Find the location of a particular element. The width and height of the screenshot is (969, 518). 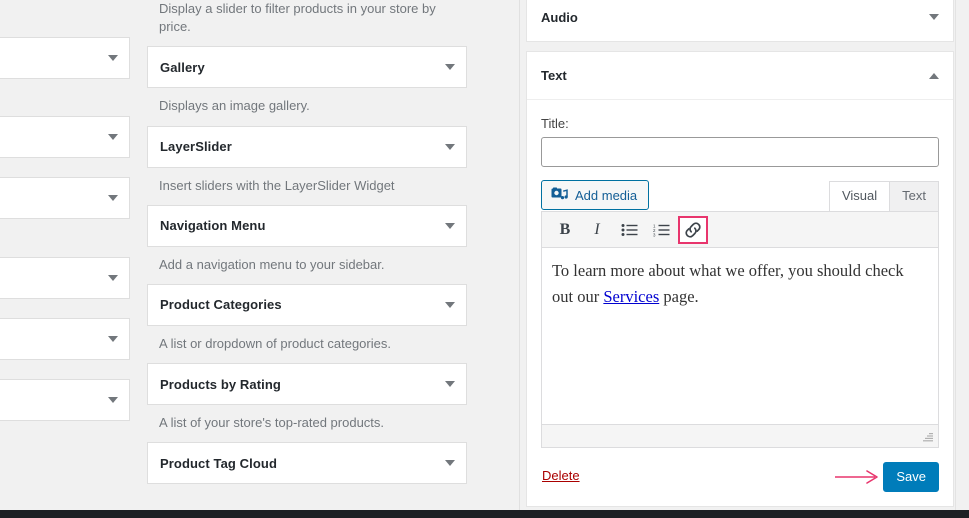

widget-header-audio: Audio is located at coordinates (740, 20).